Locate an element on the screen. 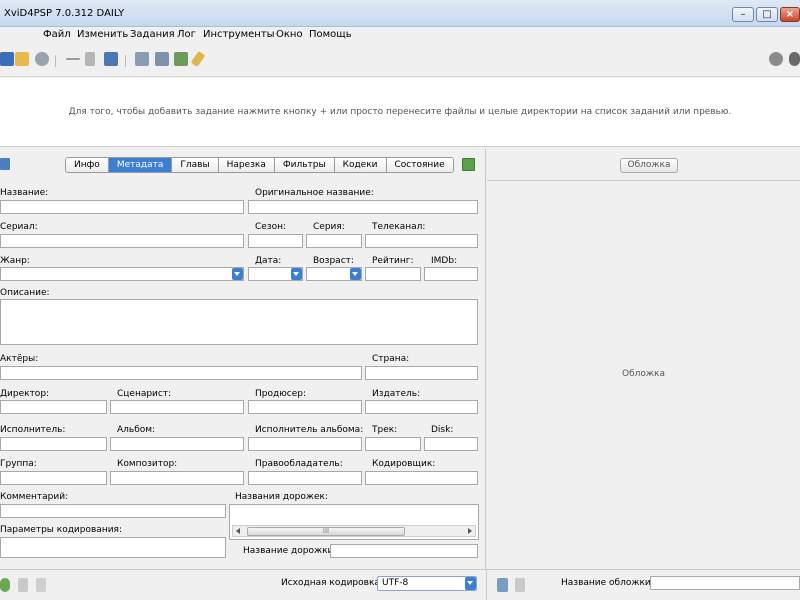 This screenshot has height=600, width=800. split-icon is located at coordinates (162, 59).